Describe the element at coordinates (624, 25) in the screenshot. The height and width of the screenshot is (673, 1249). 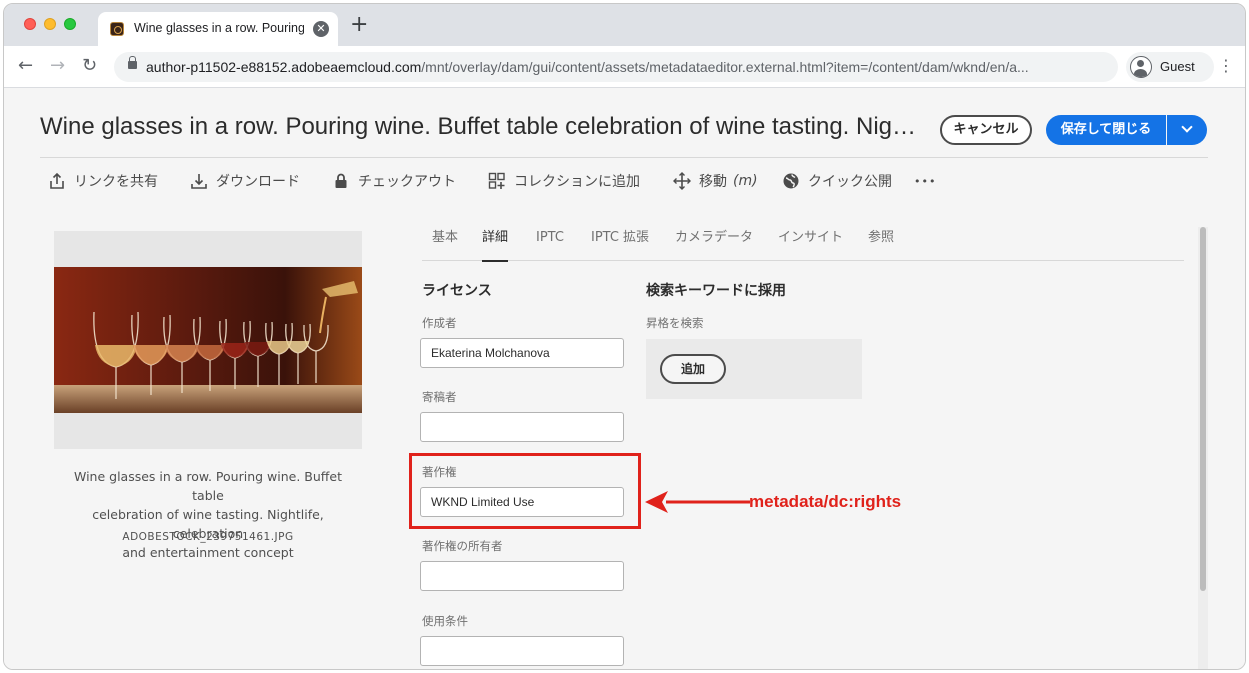
I see `tab-strip: Wine glasses in a row. Pouring ✕ +` at that location.